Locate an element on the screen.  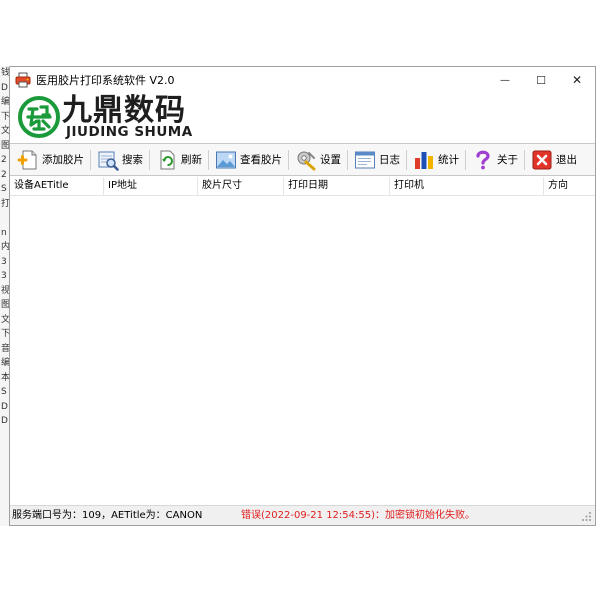
column-header-aetitle: 设备AETitle is located at coordinates (57, 186).